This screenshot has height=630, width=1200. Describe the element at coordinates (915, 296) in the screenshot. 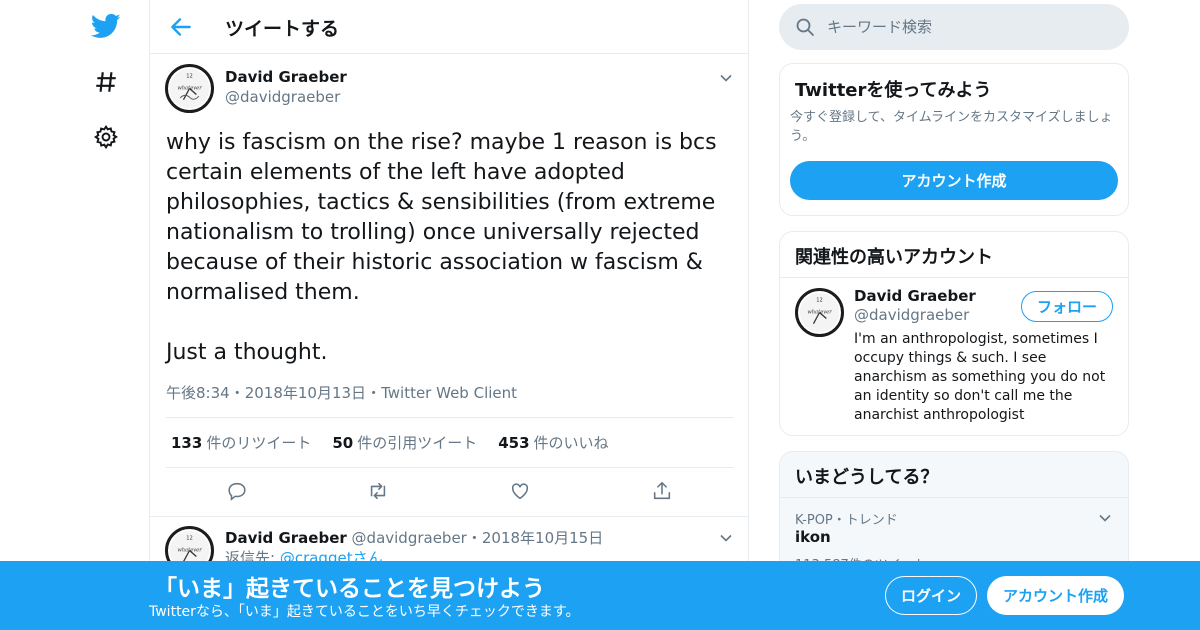

I see `related-account-name: David Graeber` at that location.